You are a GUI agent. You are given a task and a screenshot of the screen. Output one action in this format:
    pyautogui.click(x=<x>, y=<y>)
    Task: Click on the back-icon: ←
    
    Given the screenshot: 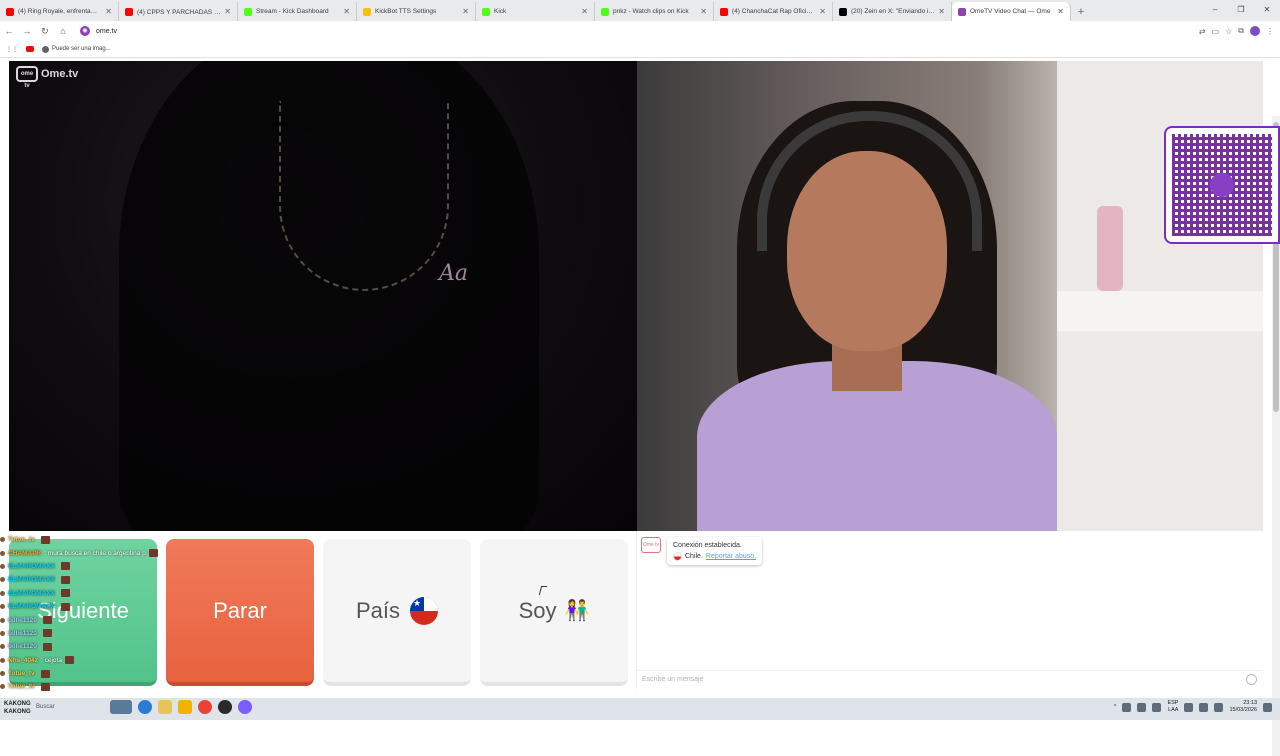 What is the action you would take?
    pyautogui.click(x=9, y=31)
    